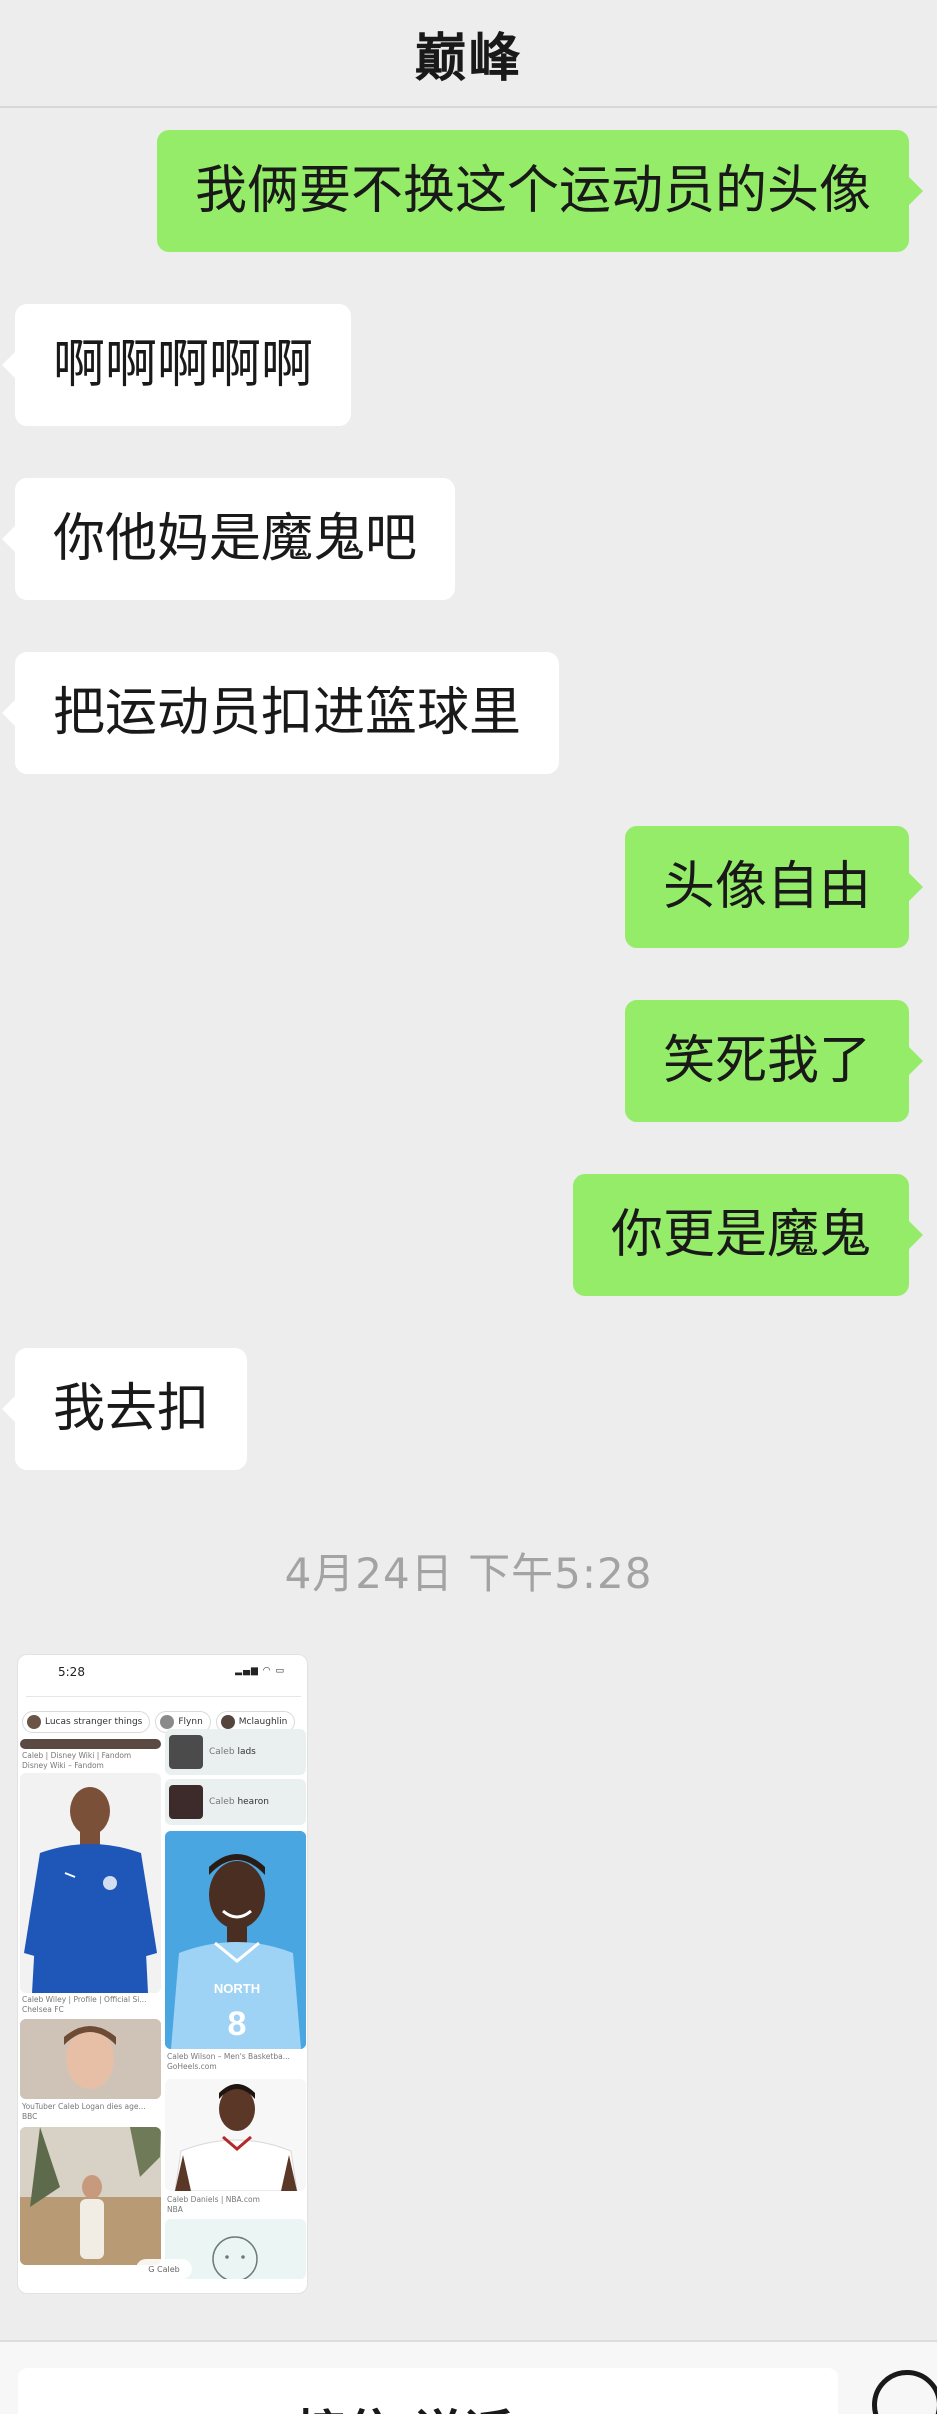 Image resolution: width=937 pixels, height=2414 pixels. Describe the element at coordinates (77, 1755) in the screenshot. I see `result-caption: Caleb | Disney Wiki | Fandom` at that location.